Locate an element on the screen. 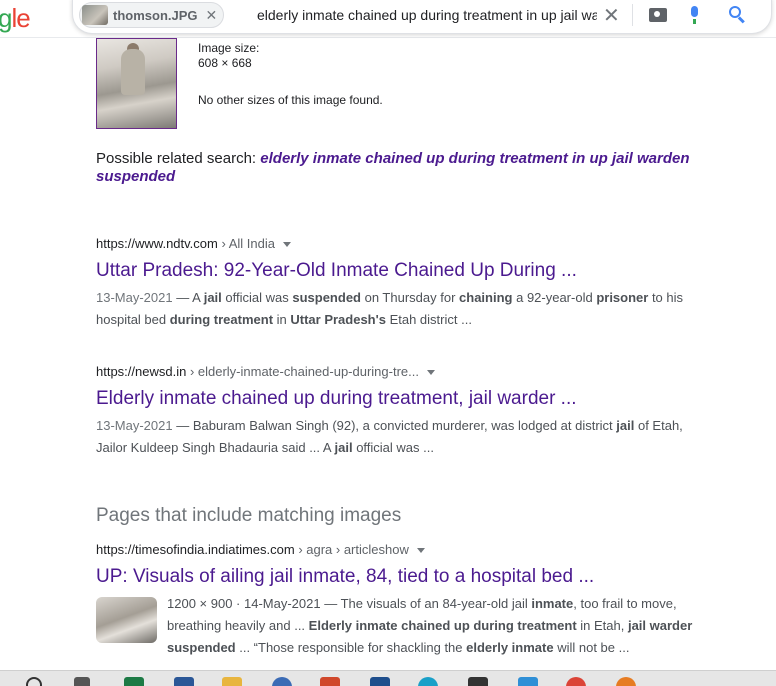  windows-search-icon is located at coordinates (34, 681).